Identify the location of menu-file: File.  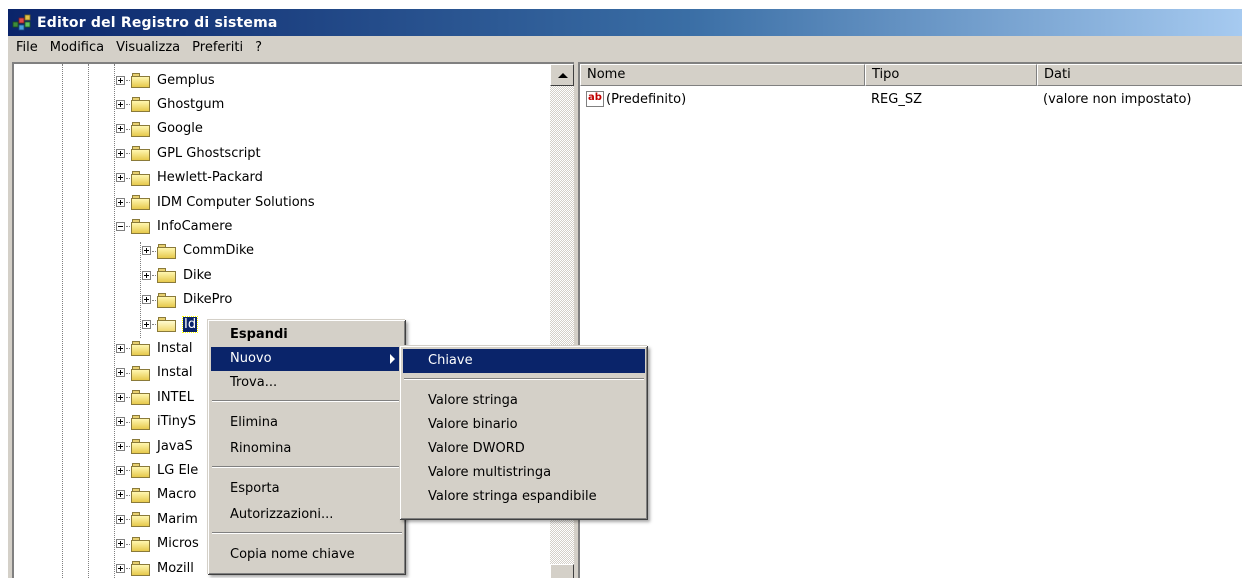
(27, 48).